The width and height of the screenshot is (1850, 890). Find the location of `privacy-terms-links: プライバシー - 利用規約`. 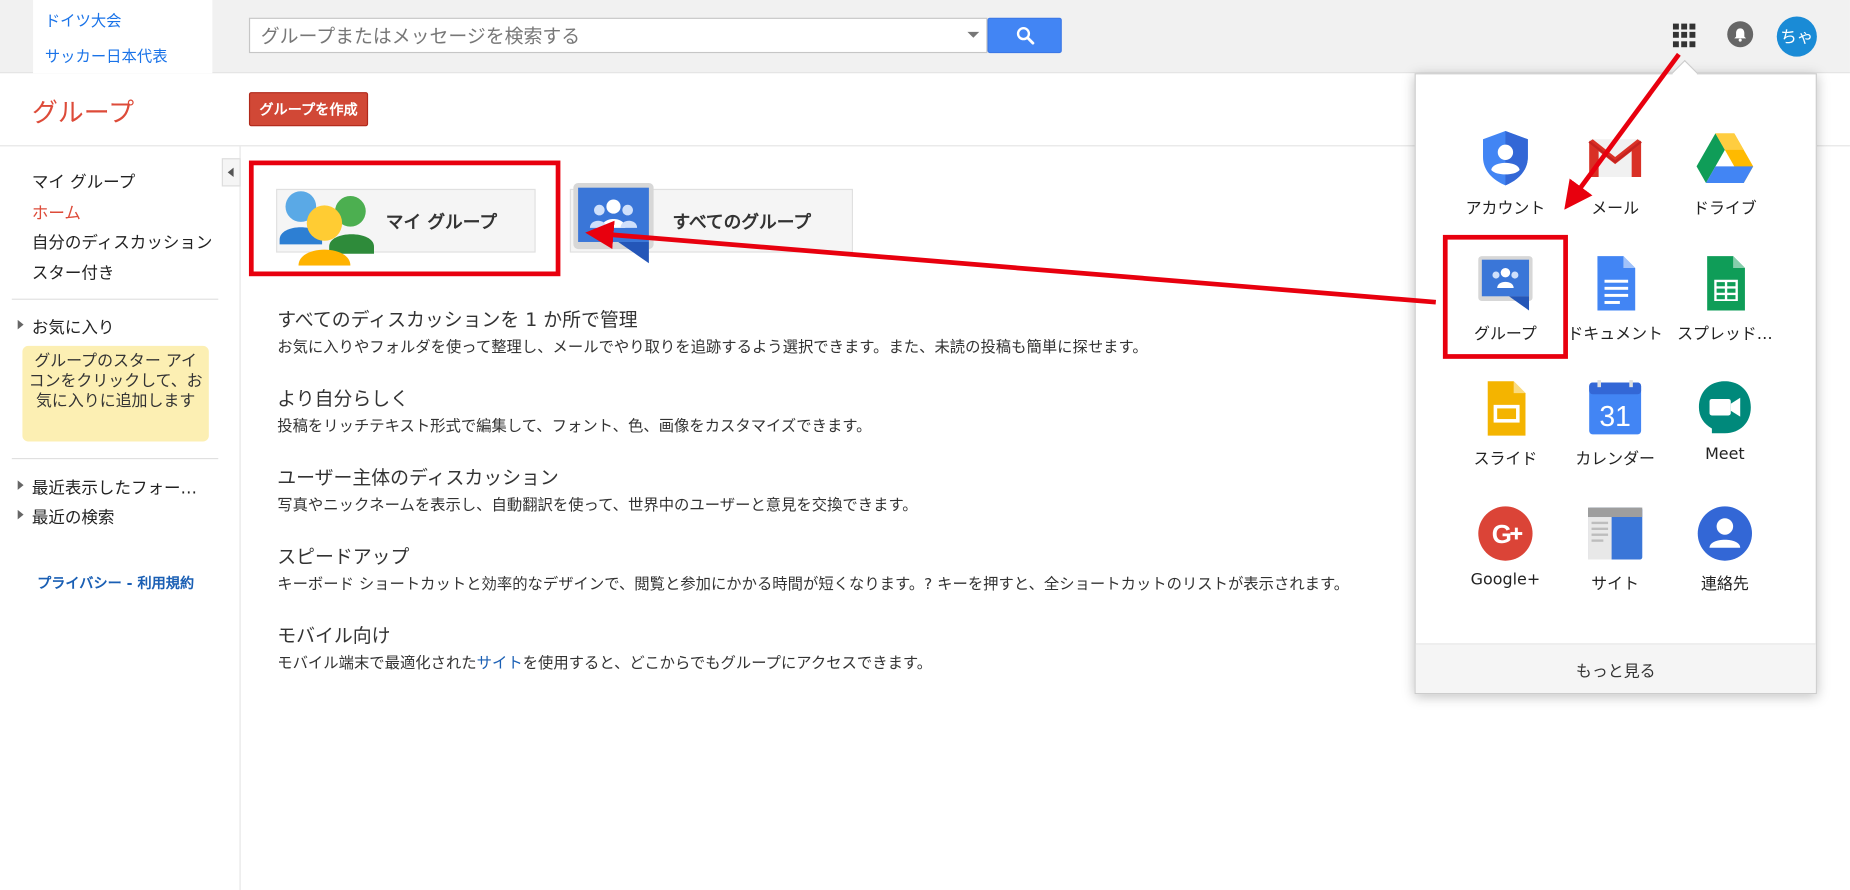

privacy-terms-links: プライバシー - 利用規約 is located at coordinates (115, 582).